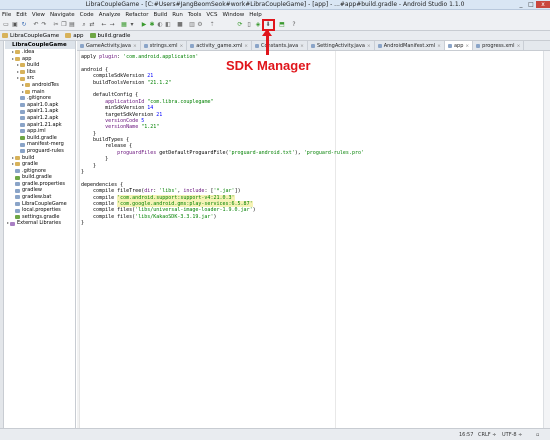 This screenshot has height=440, width=550. I want to click on menu-window: Window, so click(234, 15).